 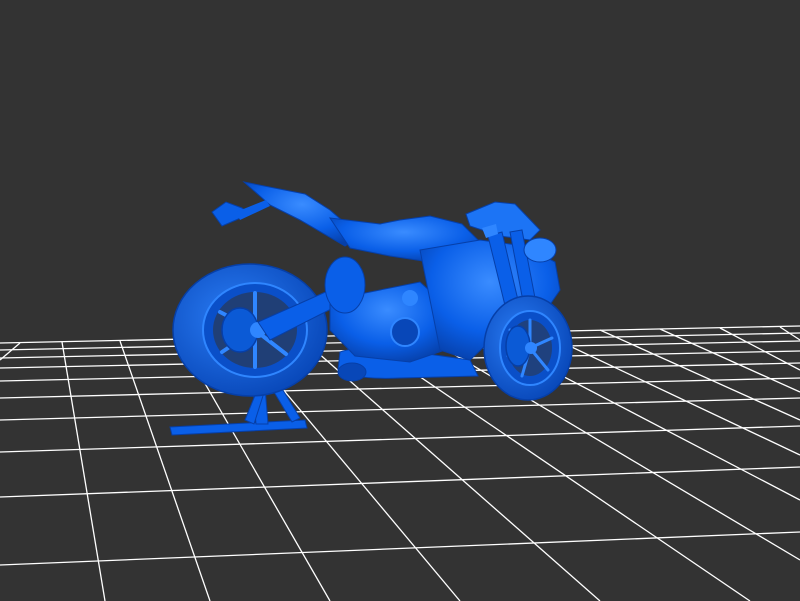 What do you see at coordinates (528, 348) in the screenshot?
I see `front-wheel` at bounding box center [528, 348].